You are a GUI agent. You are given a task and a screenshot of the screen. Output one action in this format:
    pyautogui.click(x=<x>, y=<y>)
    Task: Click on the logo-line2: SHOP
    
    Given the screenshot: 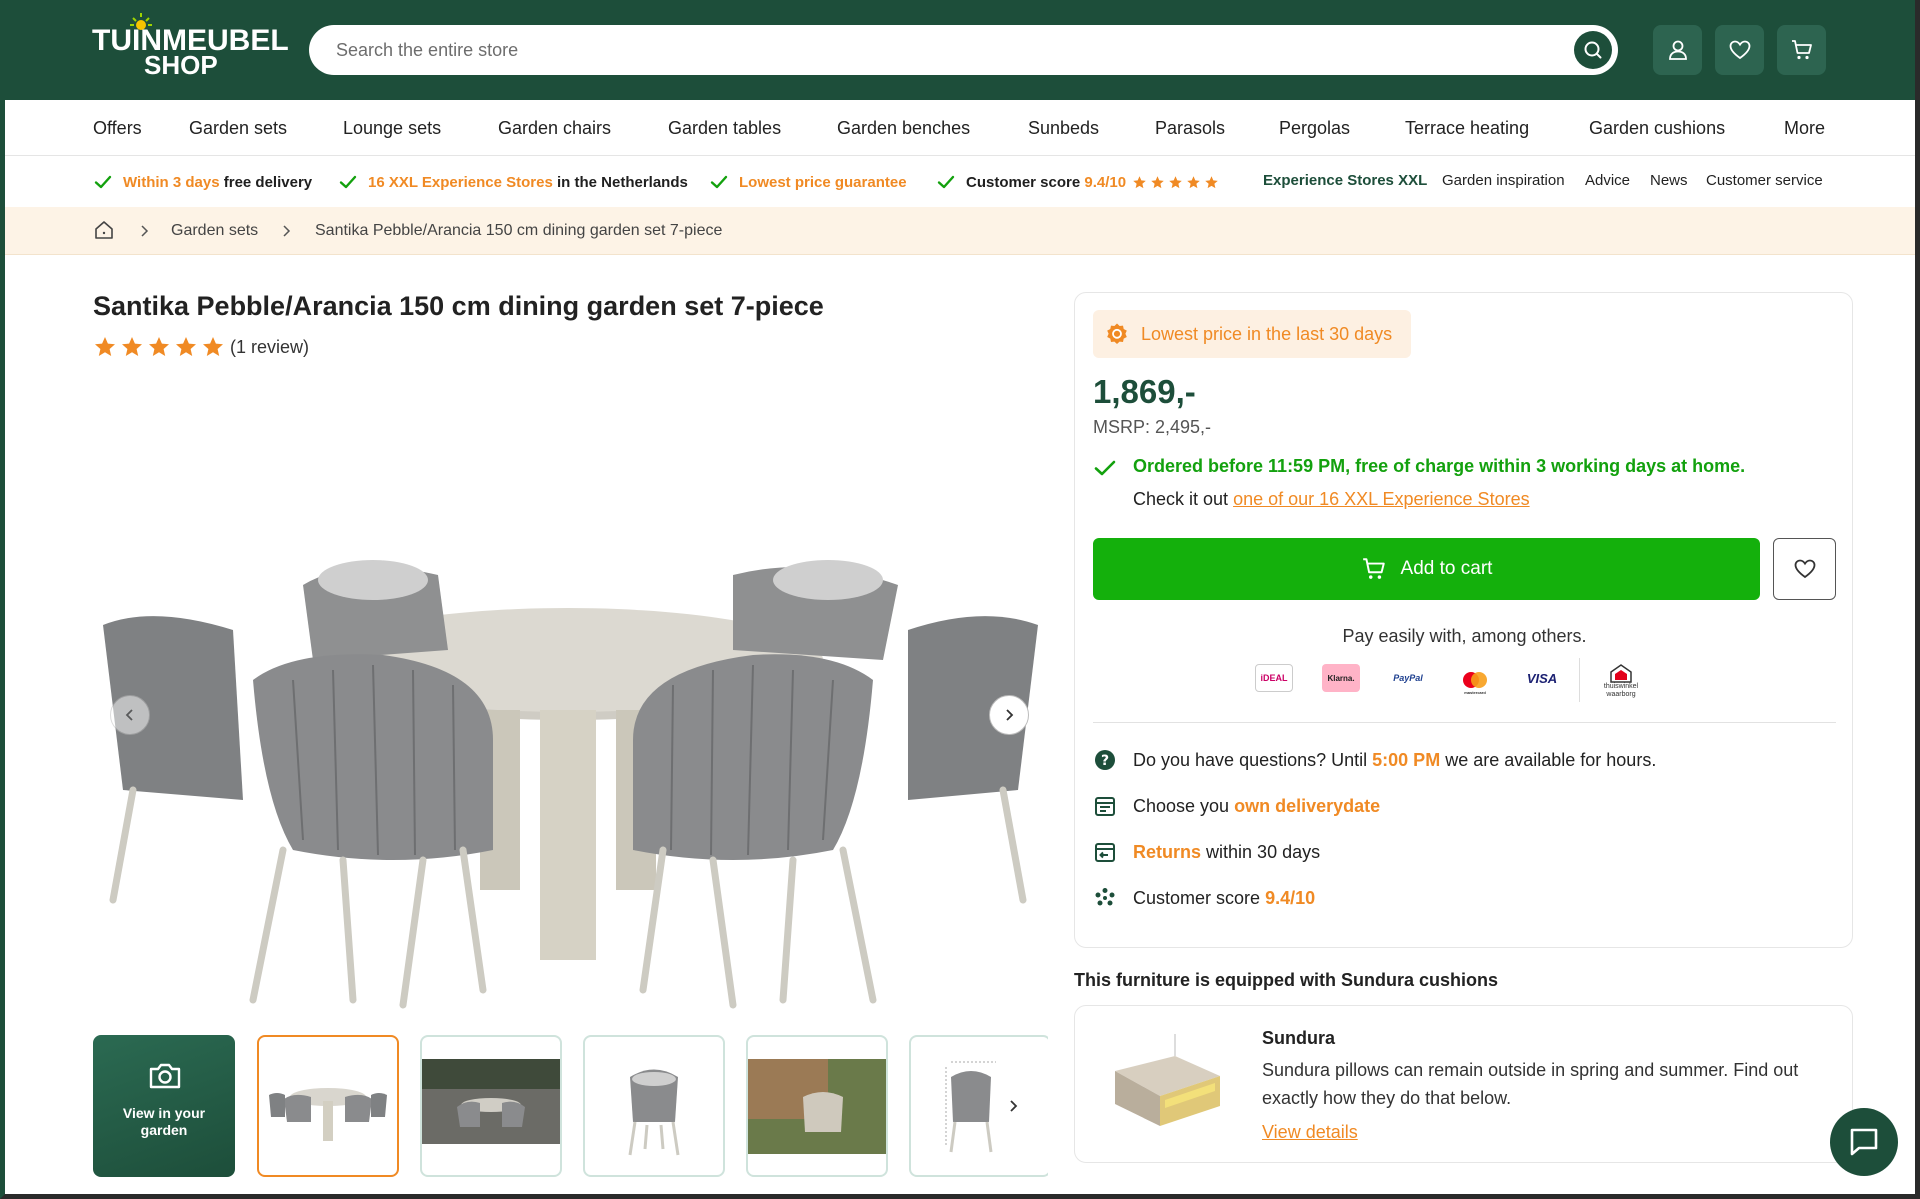 What is the action you would take?
    pyautogui.click(x=181, y=65)
    